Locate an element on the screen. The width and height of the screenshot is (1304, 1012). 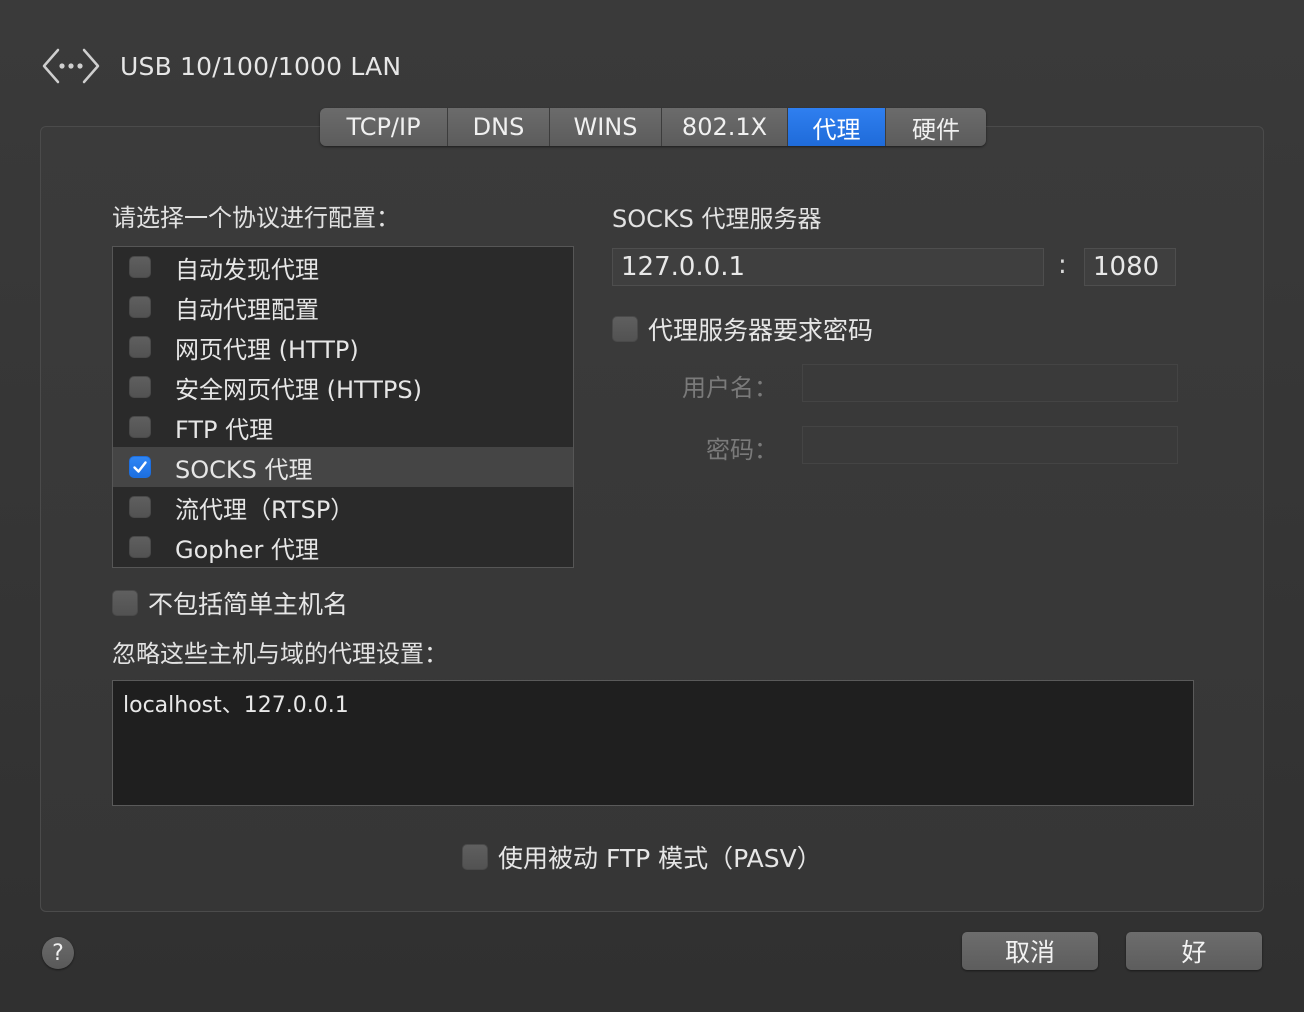
require-password-checkbox is located at coordinates (625, 329).